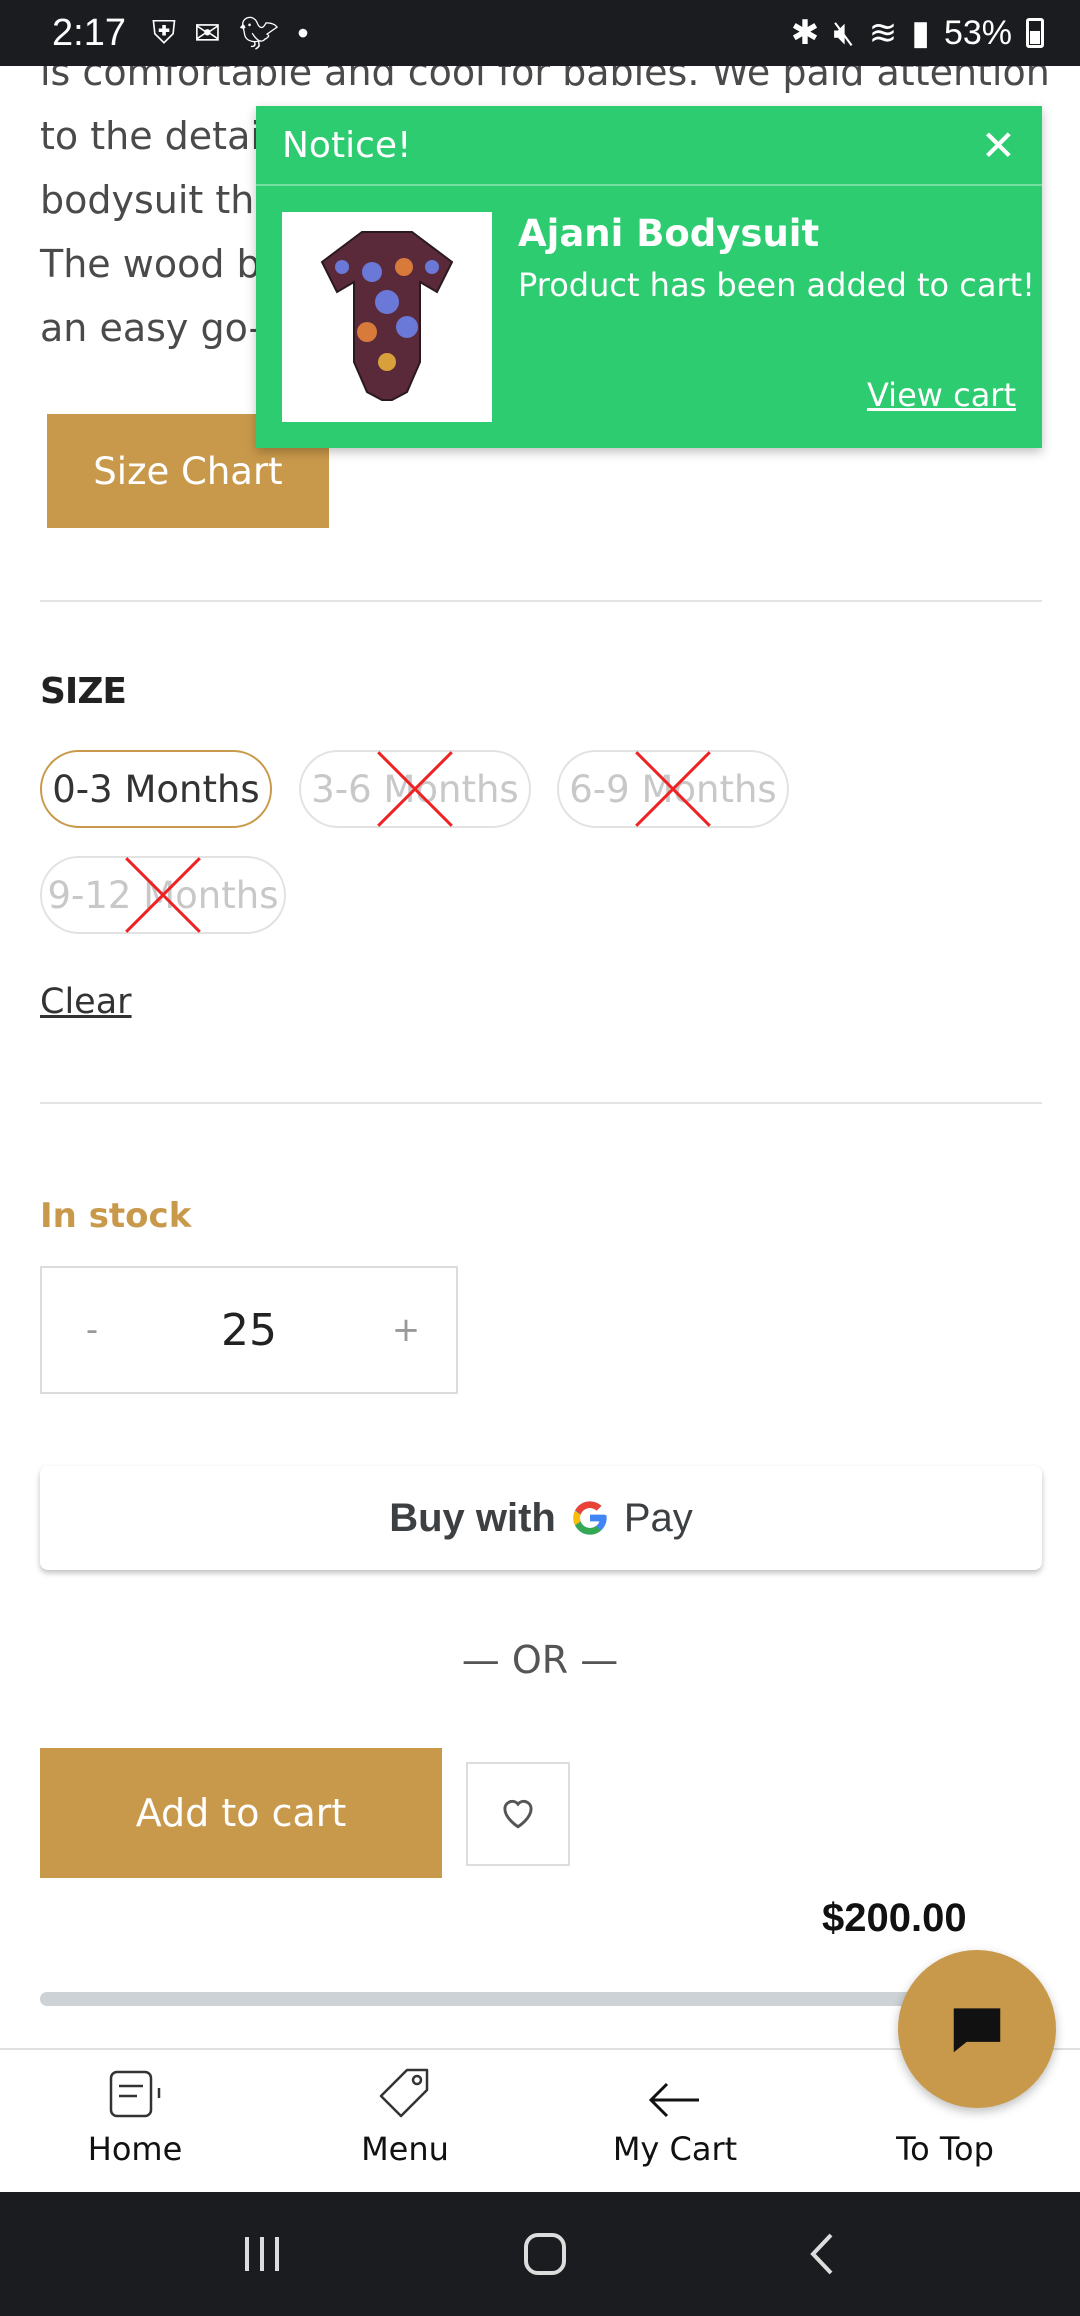  I want to click on view-cart-link: View cart, so click(941, 395).